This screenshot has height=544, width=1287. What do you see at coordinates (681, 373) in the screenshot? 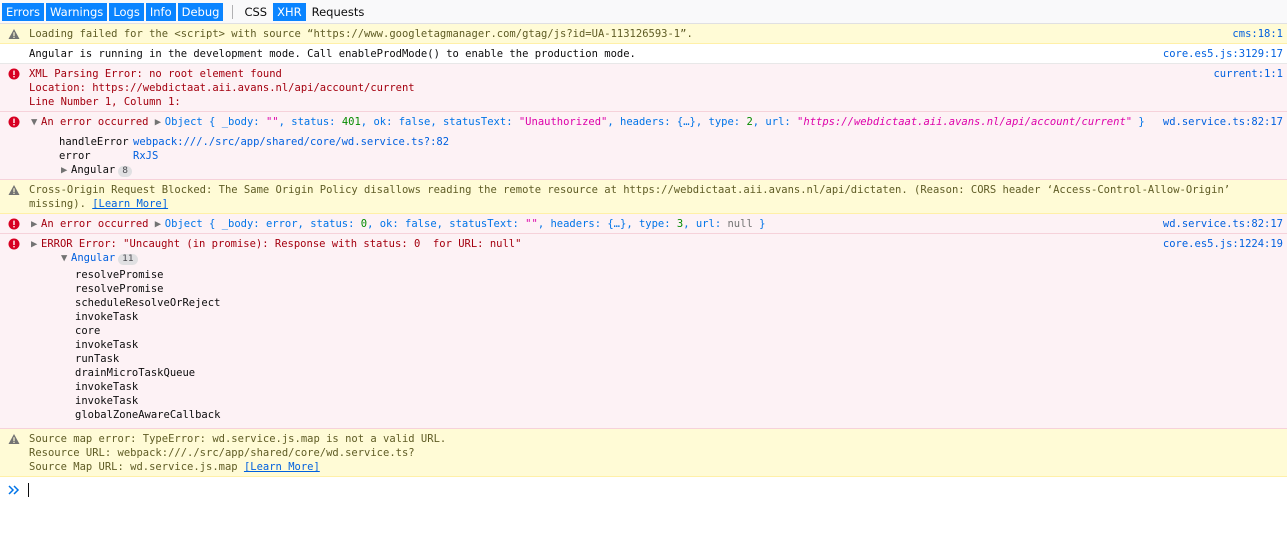
I see `stack-frame: drainMicroTaskQueue` at bounding box center [681, 373].